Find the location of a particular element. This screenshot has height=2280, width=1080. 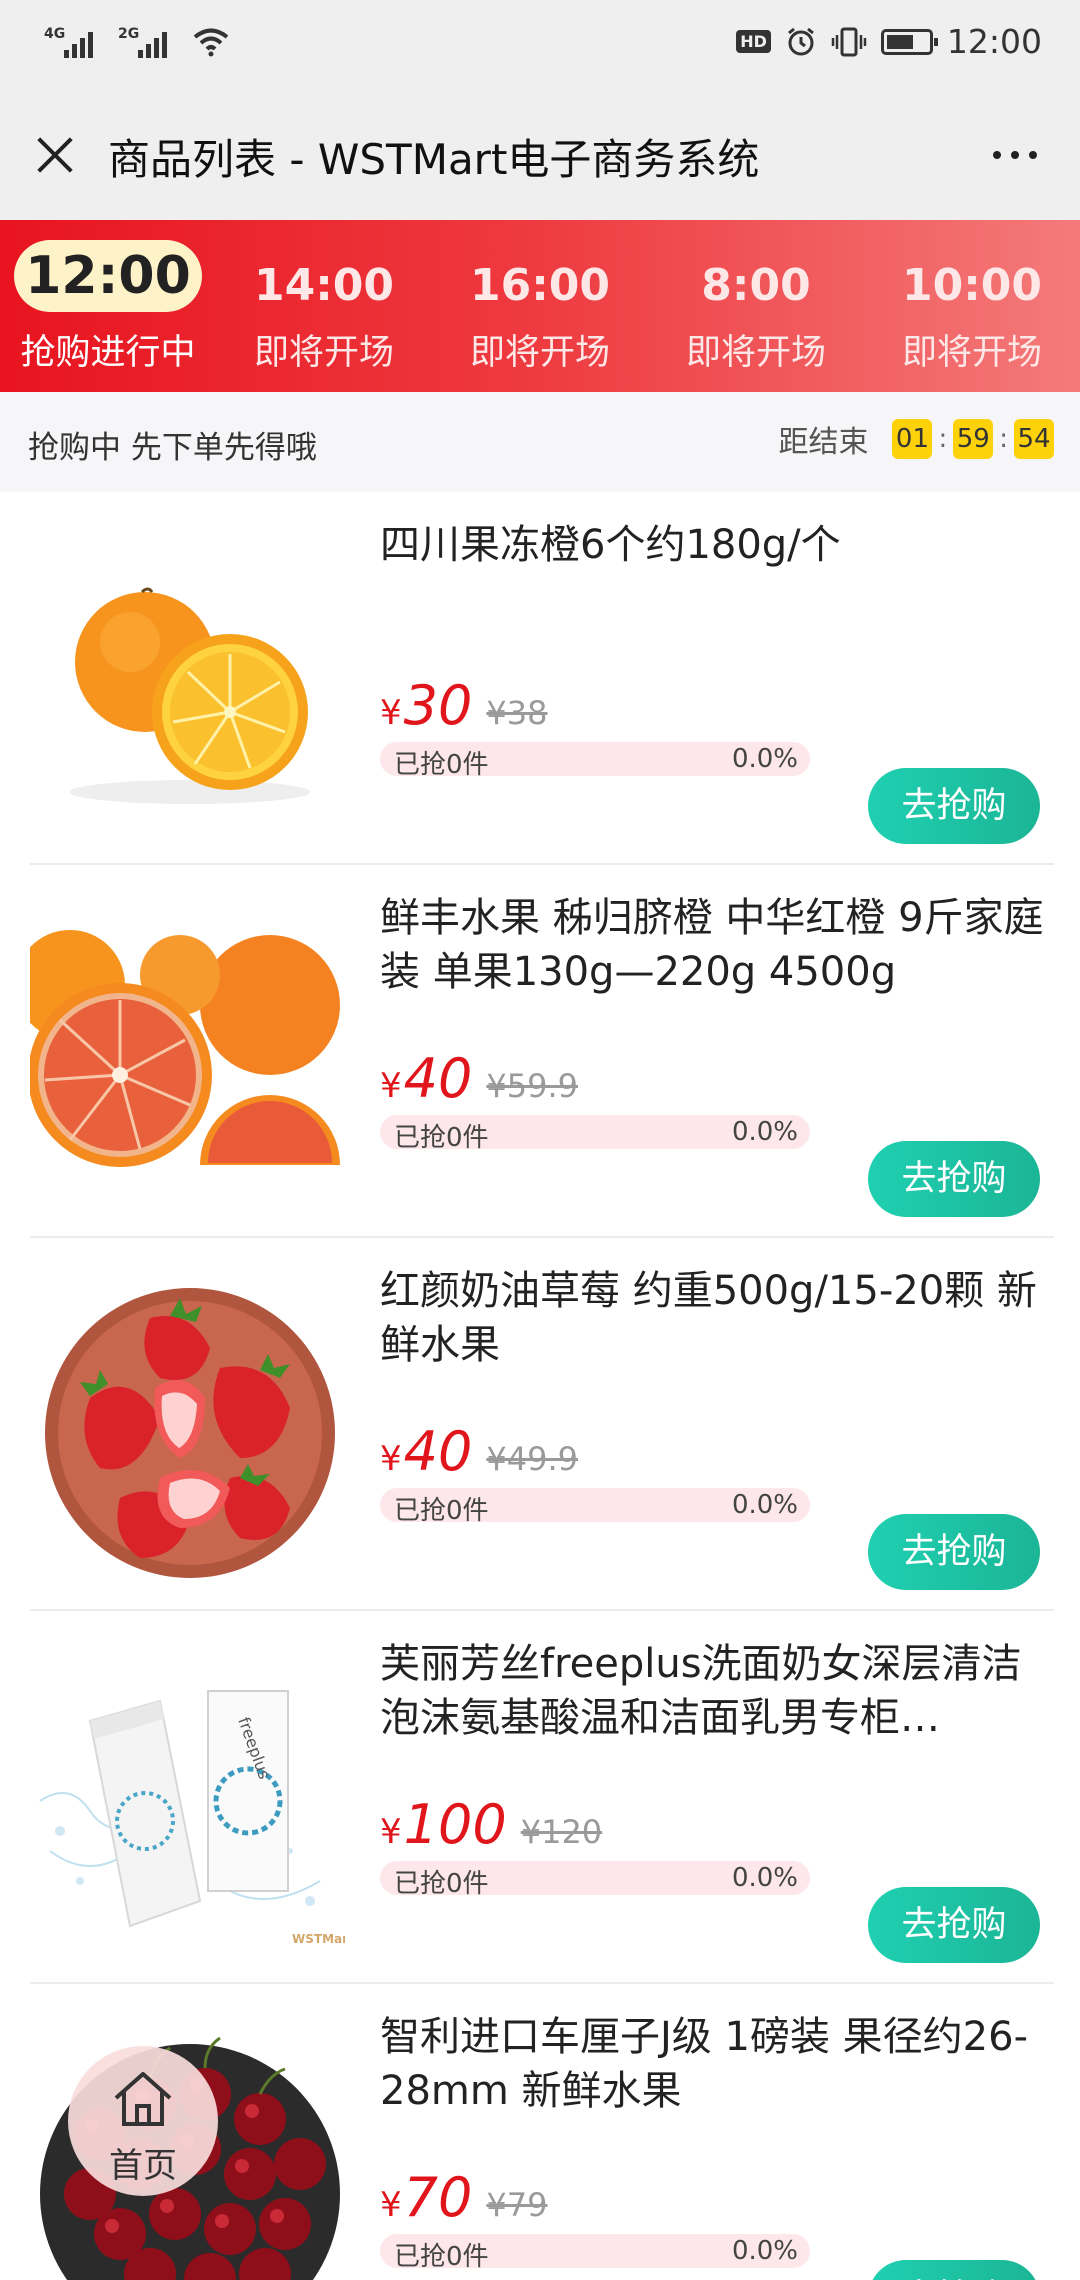

product-image-strawberry is located at coordinates (187, 1428).